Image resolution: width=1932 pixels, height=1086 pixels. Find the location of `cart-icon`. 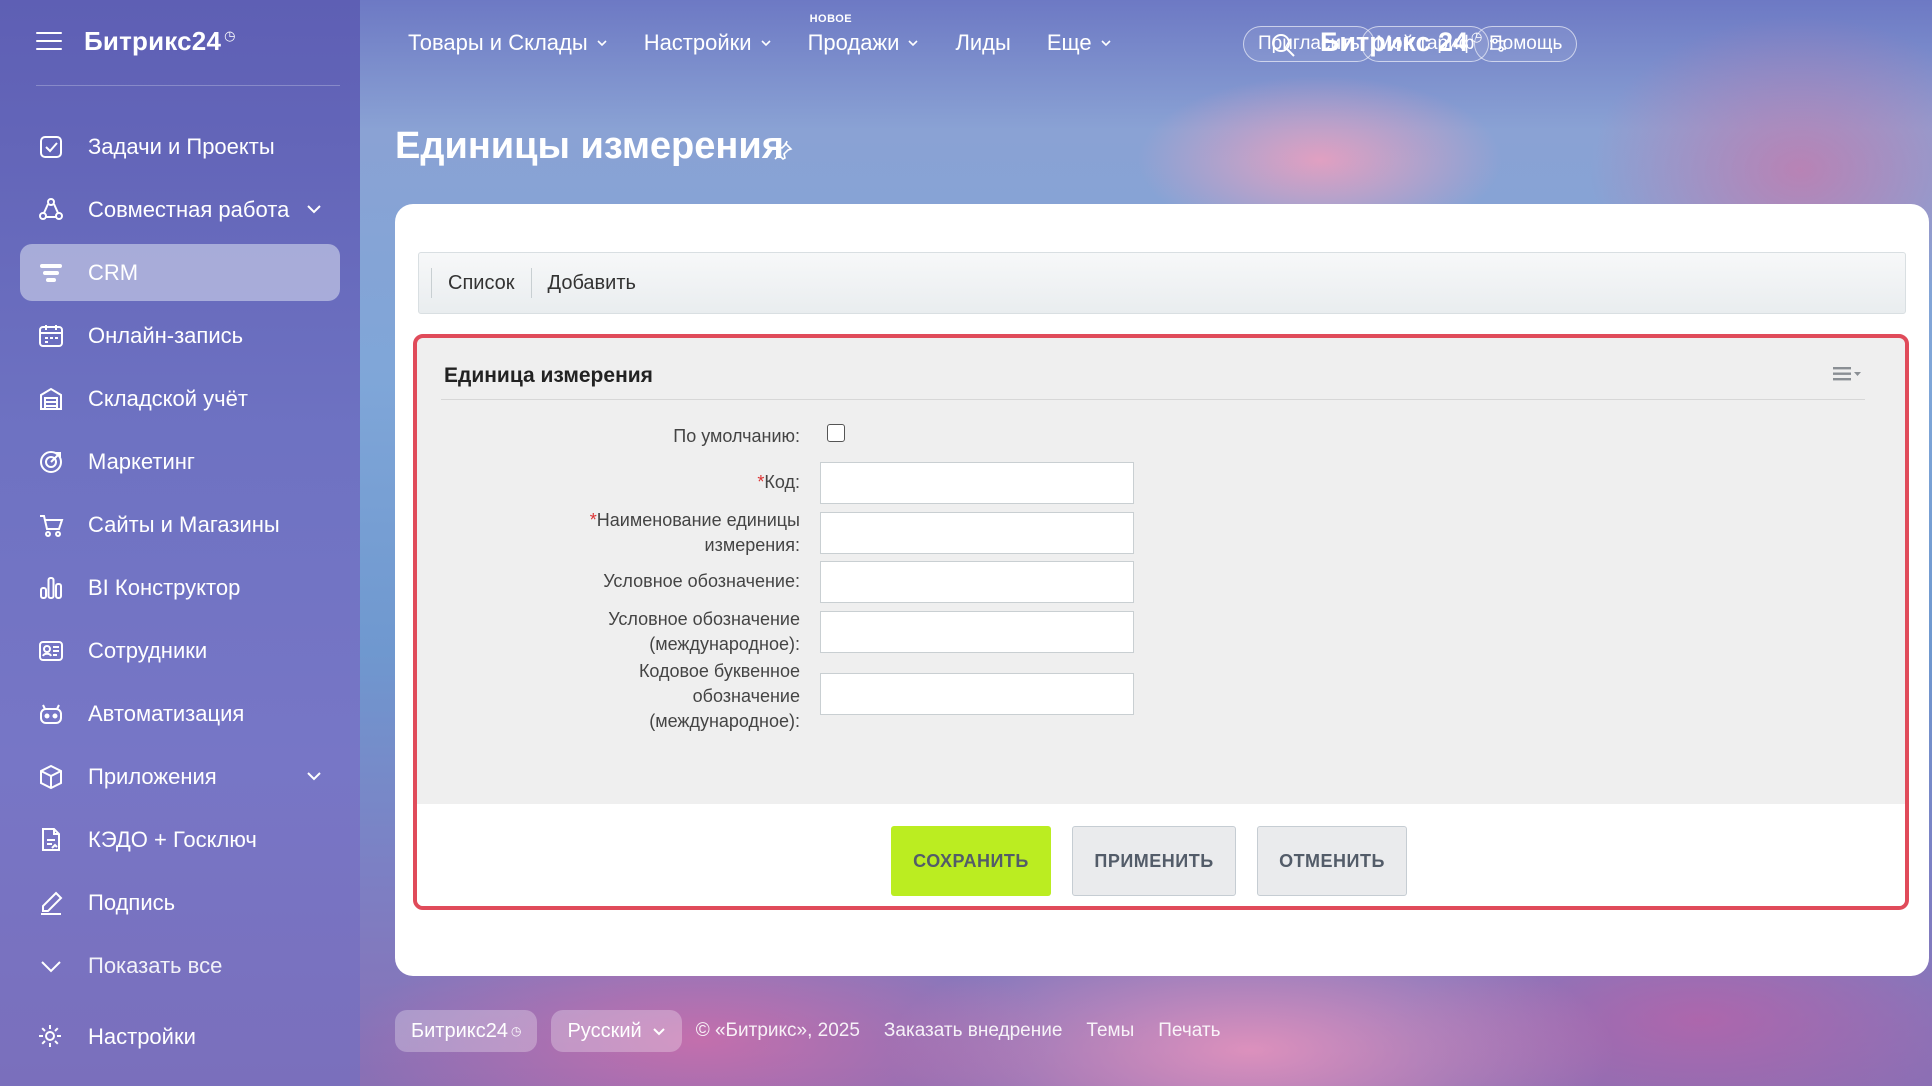

cart-icon is located at coordinates (51, 525).